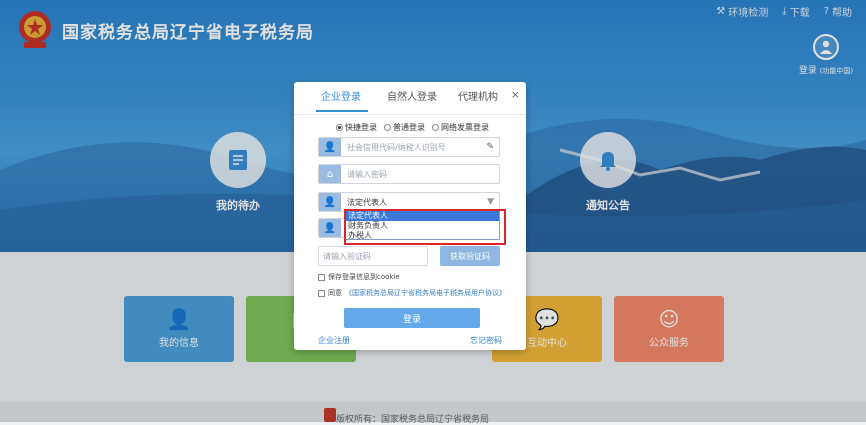 The image size is (866, 425). Describe the element at coordinates (342, 111) in the screenshot. I see `active-tab-indicator` at that location.